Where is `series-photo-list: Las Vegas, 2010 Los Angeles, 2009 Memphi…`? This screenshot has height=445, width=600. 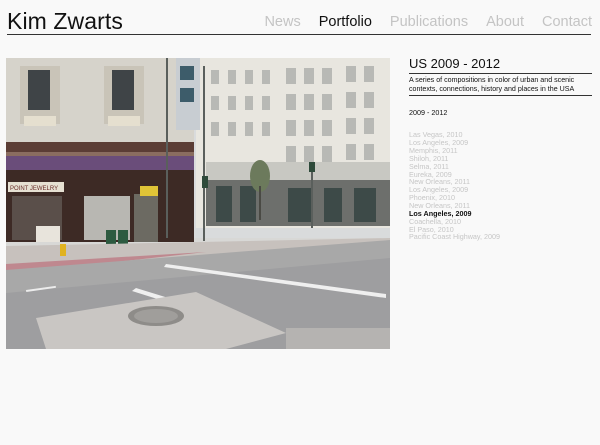
series-photo-list: Las Vegas, 2010 Los Angeles, 2009 Memphi… is located at coordinates (500, 186).